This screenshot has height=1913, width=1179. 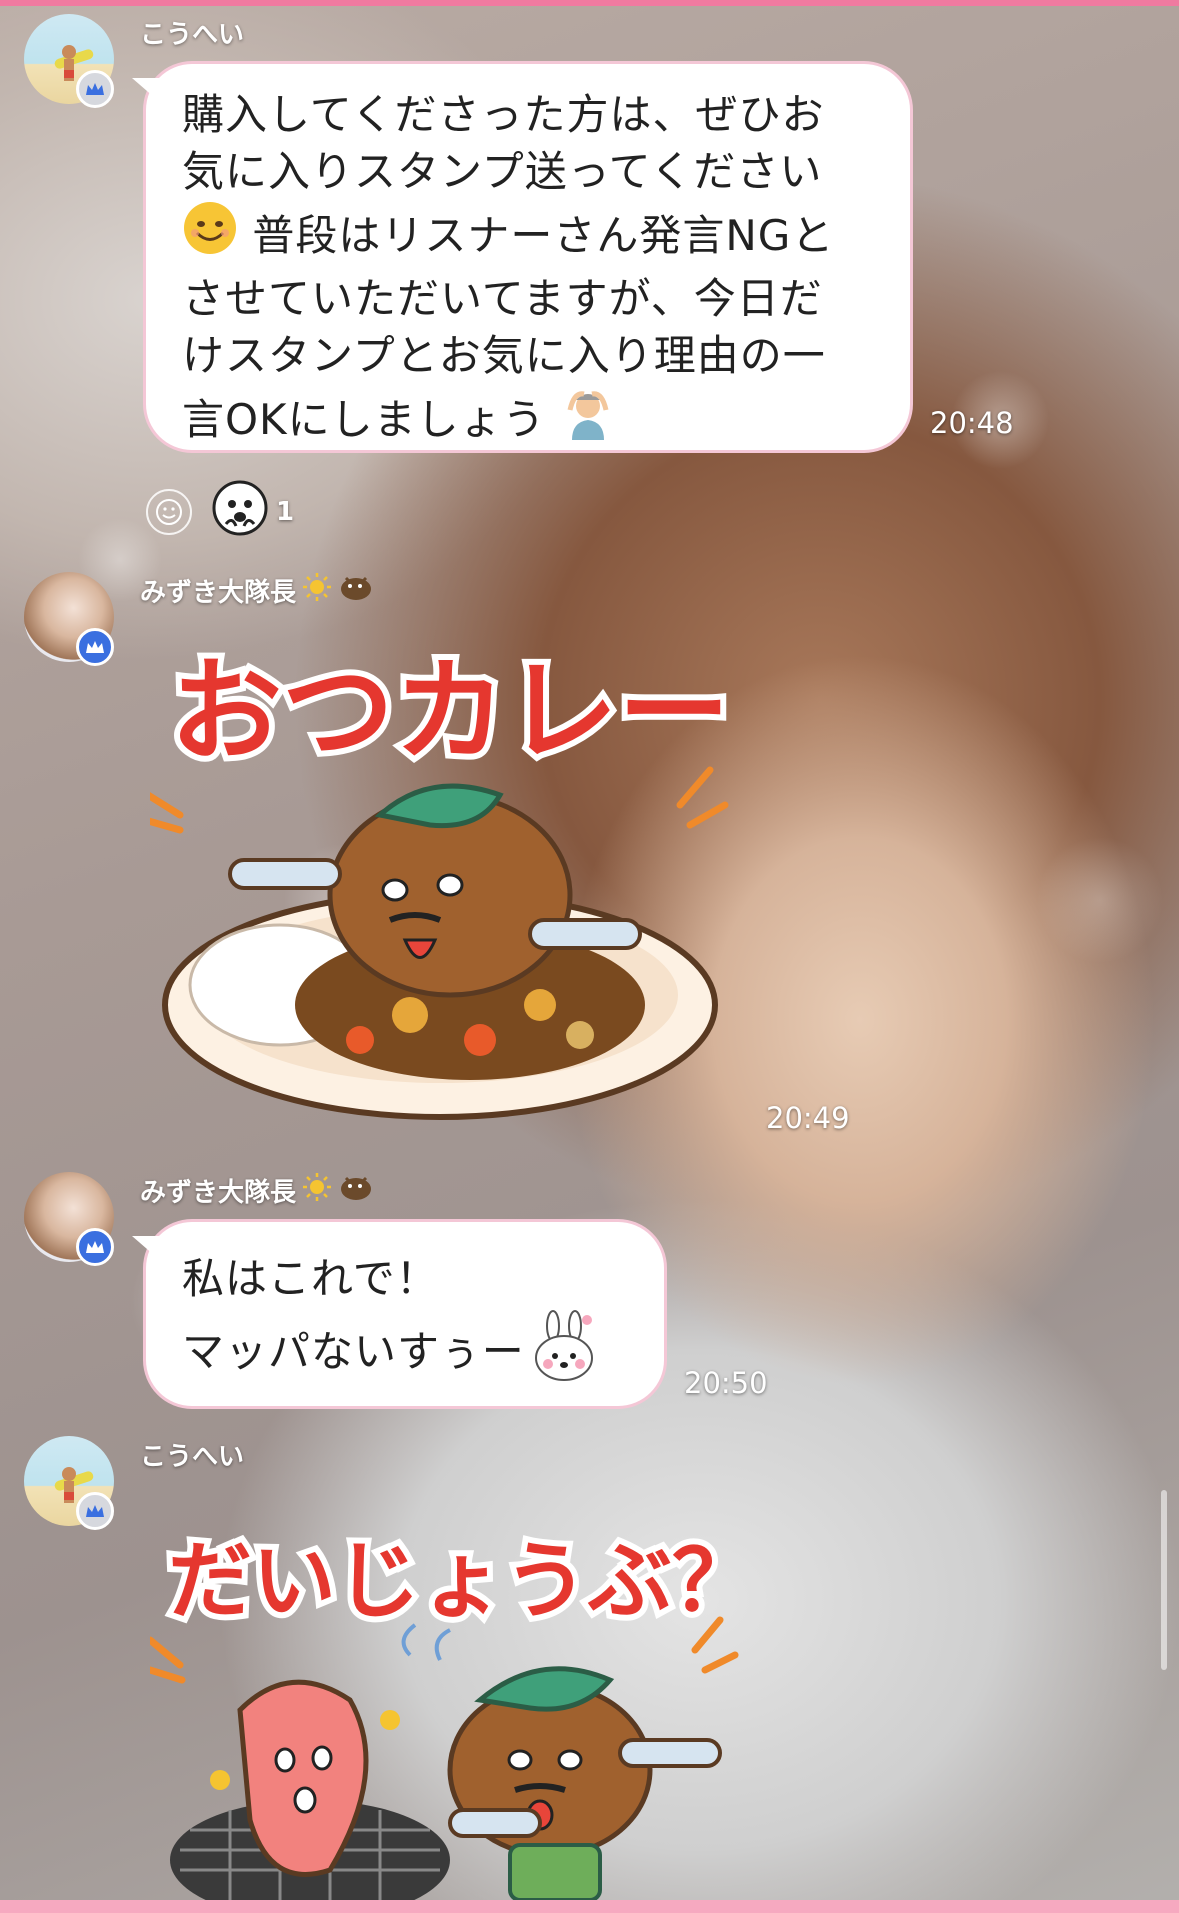 I want to click on sticker-caption: だいじょうぶ？, so click(x=454, y=1581).